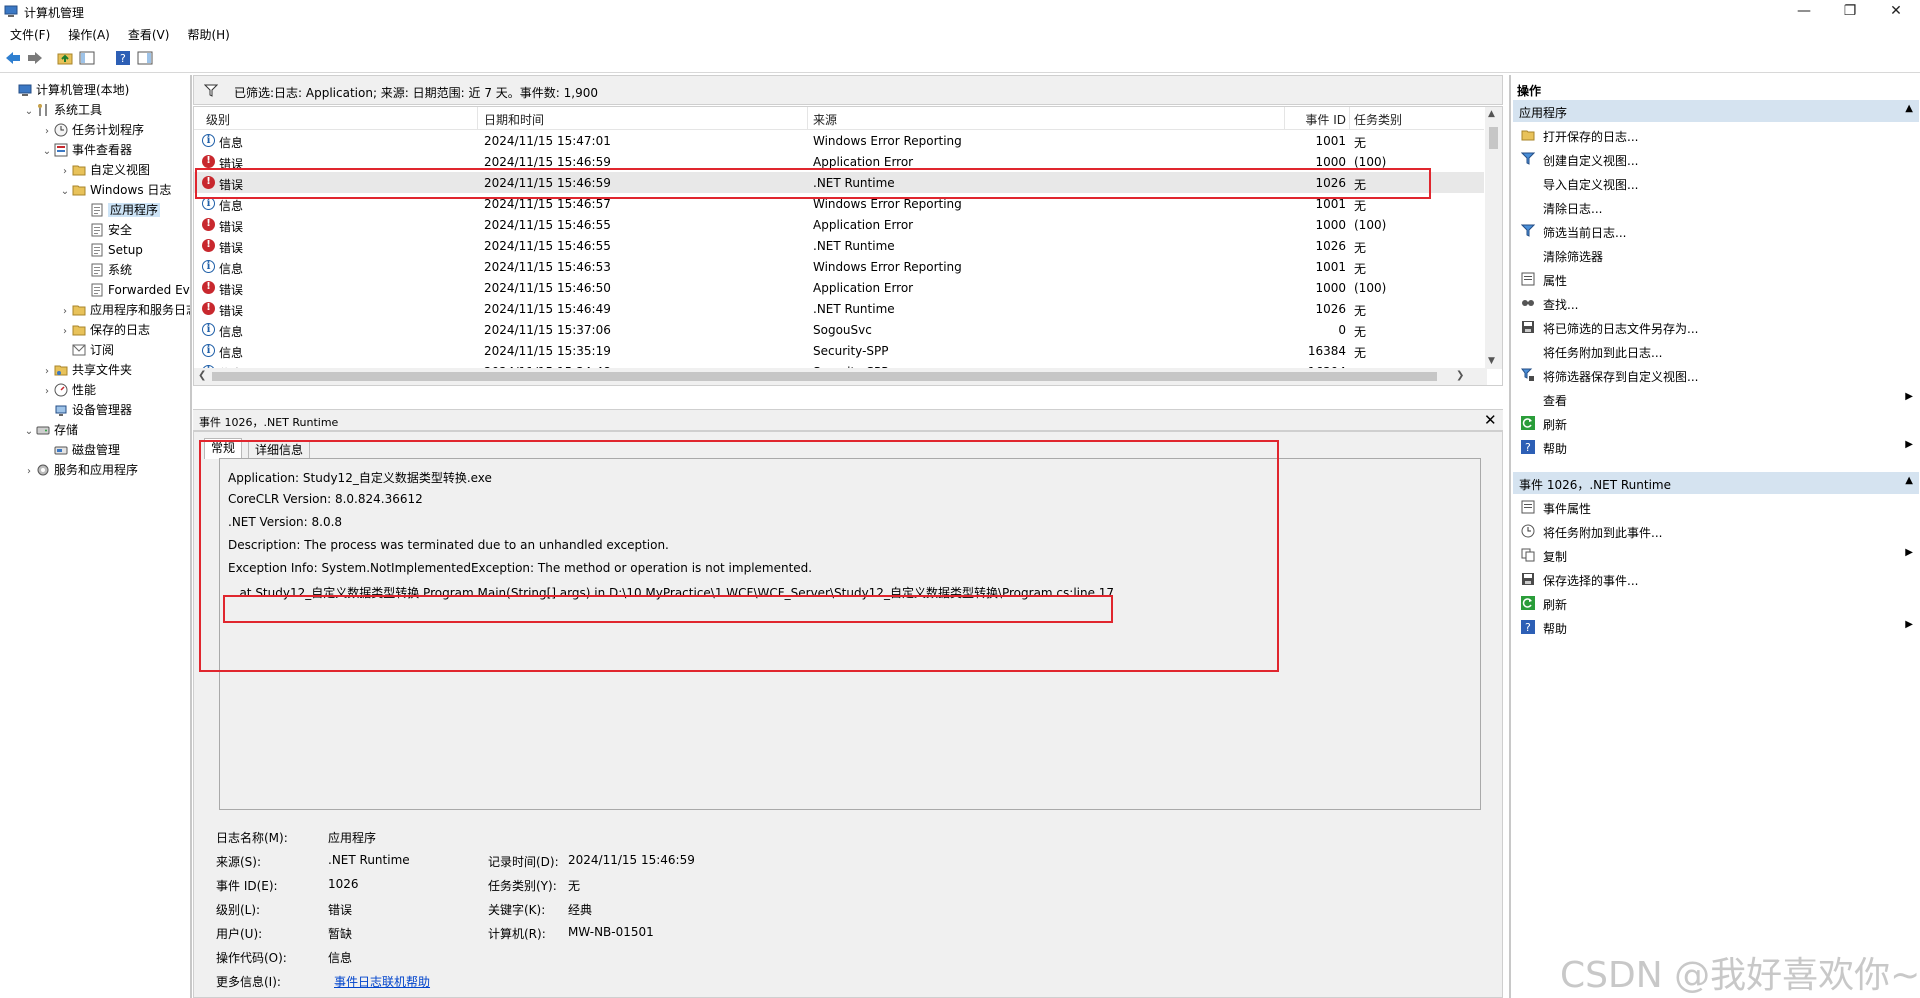 This screenshot has width=1920, height=998. Describe the element at coordinates (1716, 483) in the screenshot. I see `actions-section-event: 事件 1026，.NET Runtime ▲` at that location.